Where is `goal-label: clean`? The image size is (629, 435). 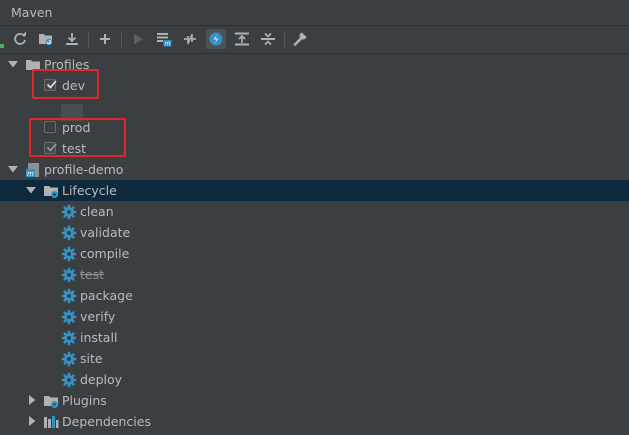 goal-label: clean is located at coordinates (97, 211).